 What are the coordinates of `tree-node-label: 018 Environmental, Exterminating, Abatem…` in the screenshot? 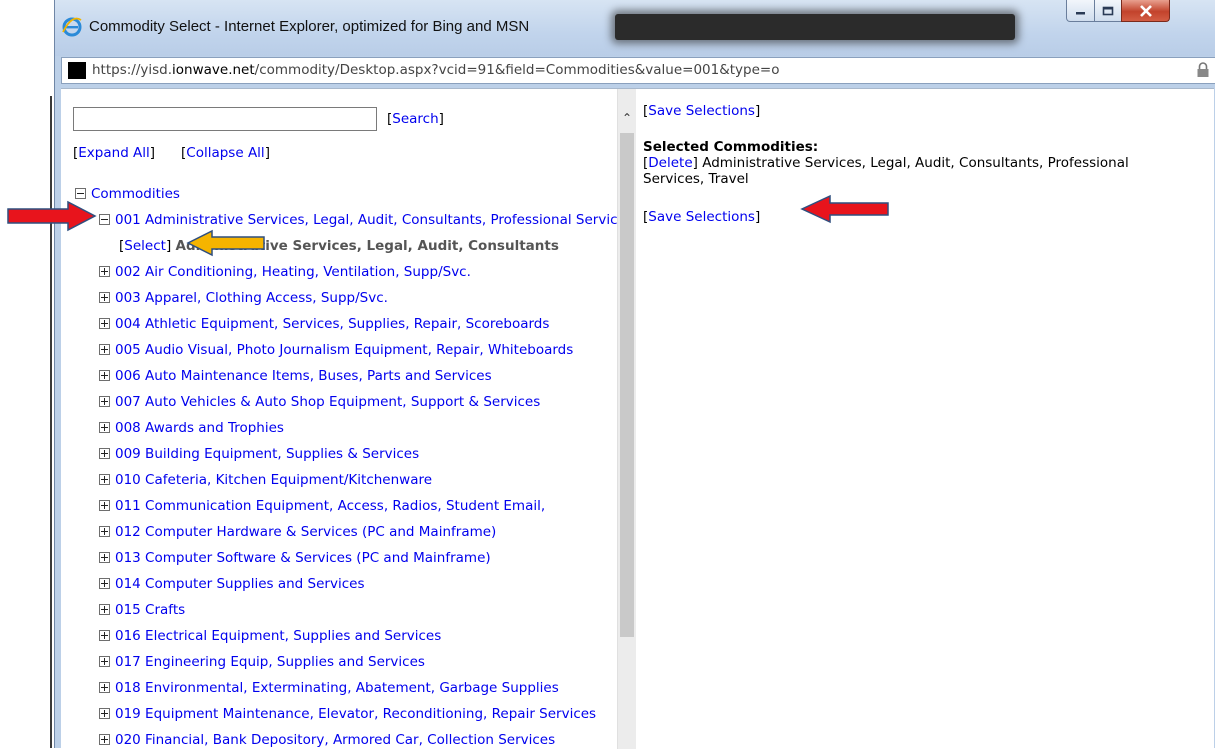 It's located at (337, 688).